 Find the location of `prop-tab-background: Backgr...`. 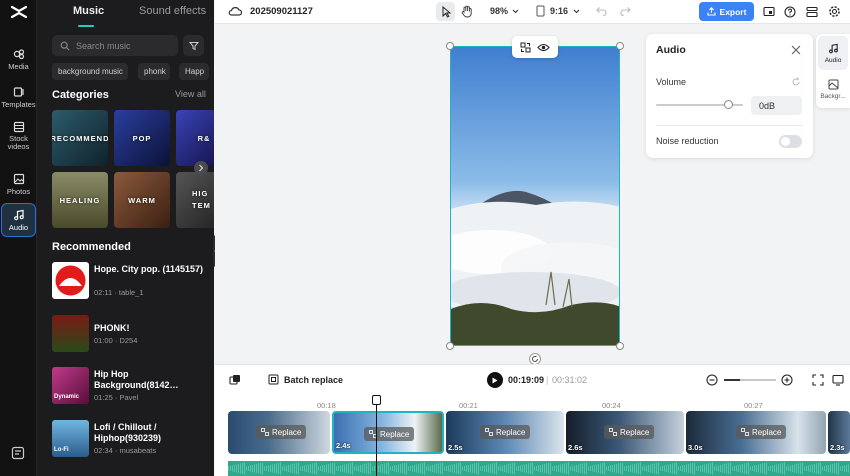

prop-tab-background: Backgr... is located at coordinates (833, 89).